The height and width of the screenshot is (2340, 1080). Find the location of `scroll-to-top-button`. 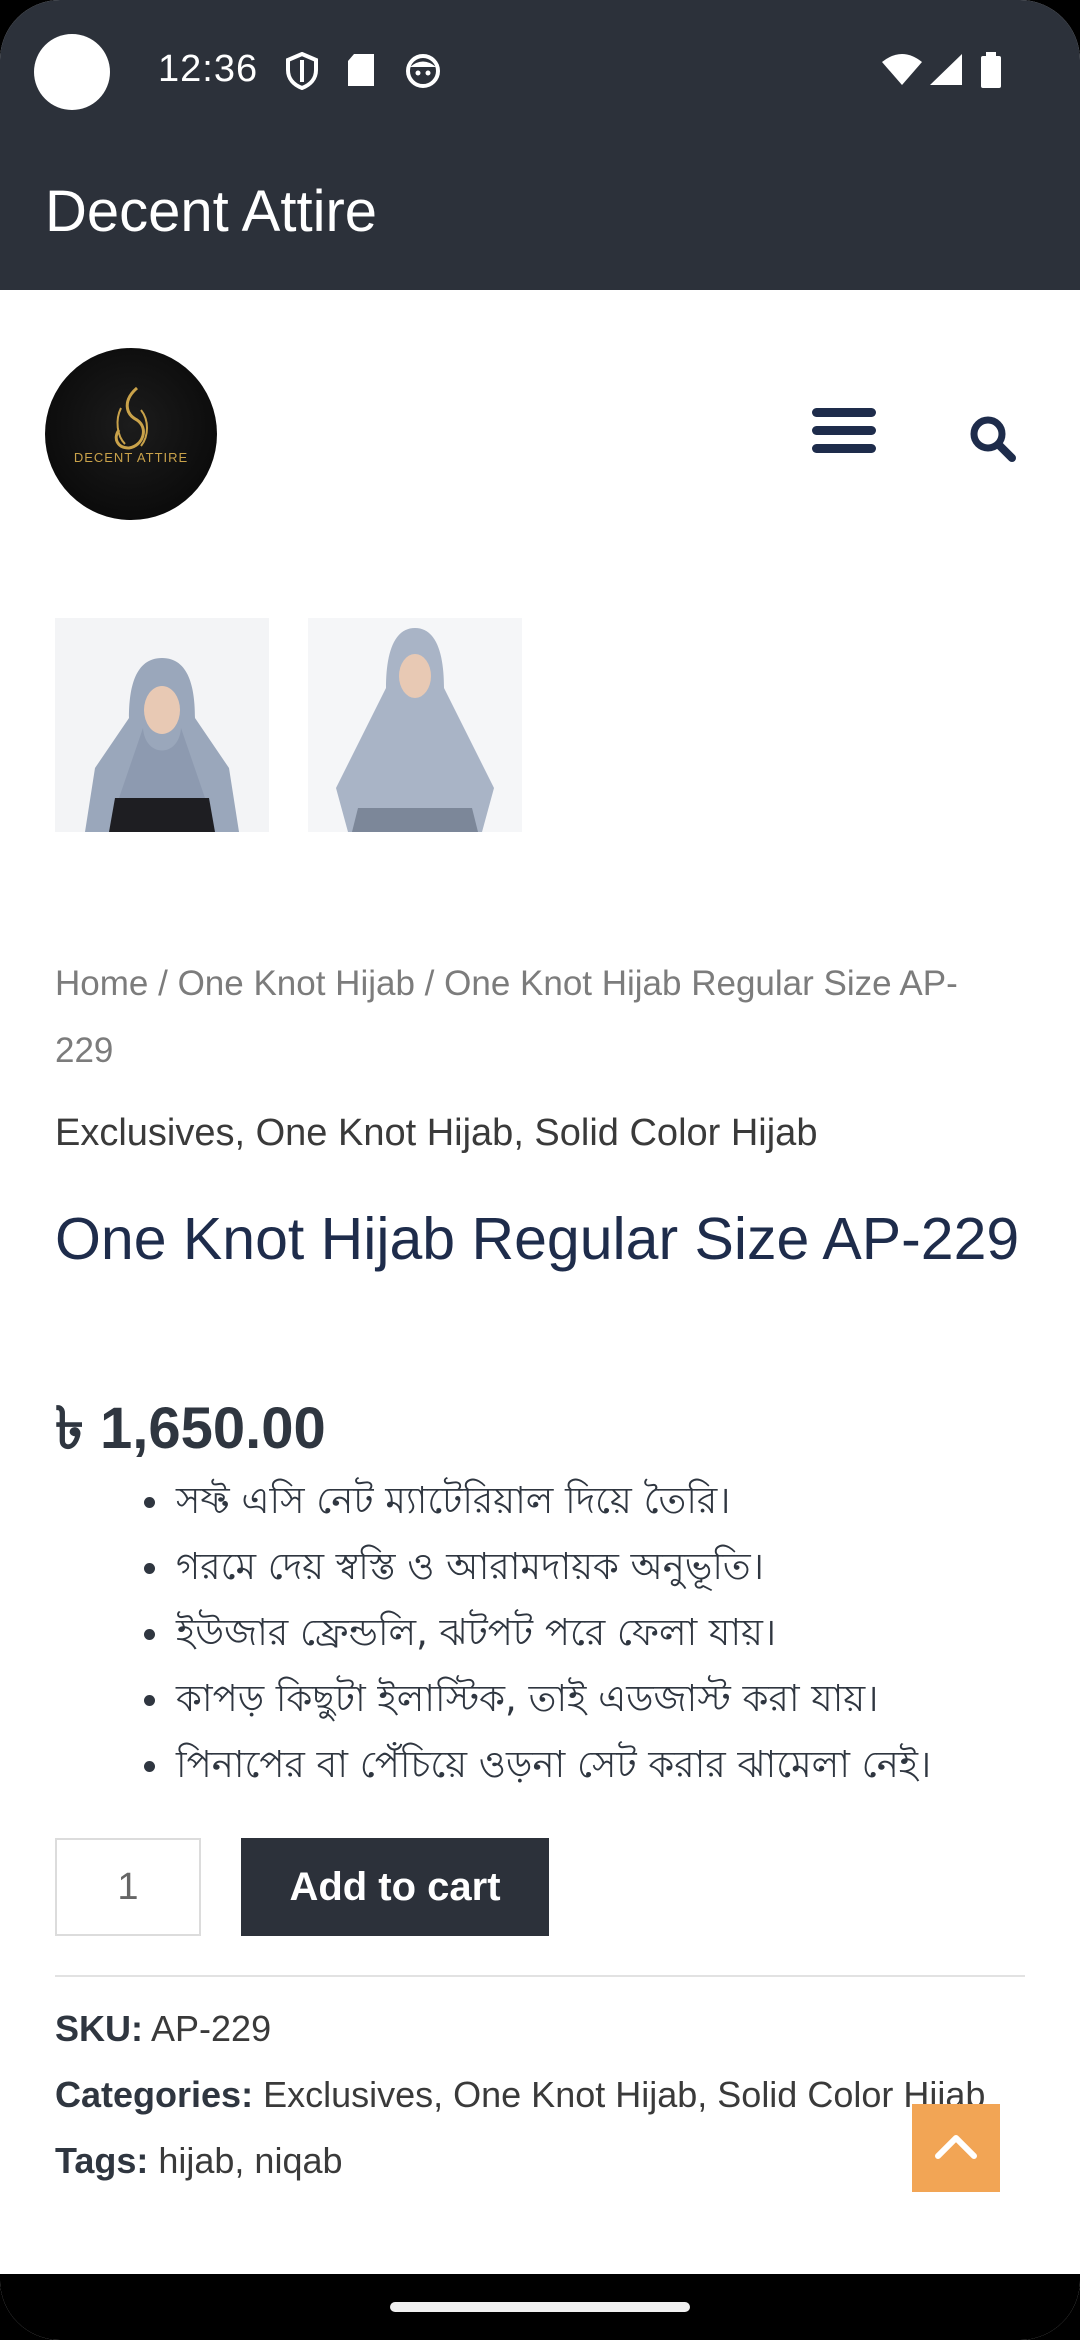

scroll-to-top-button is located at coordinates (956, 2148).